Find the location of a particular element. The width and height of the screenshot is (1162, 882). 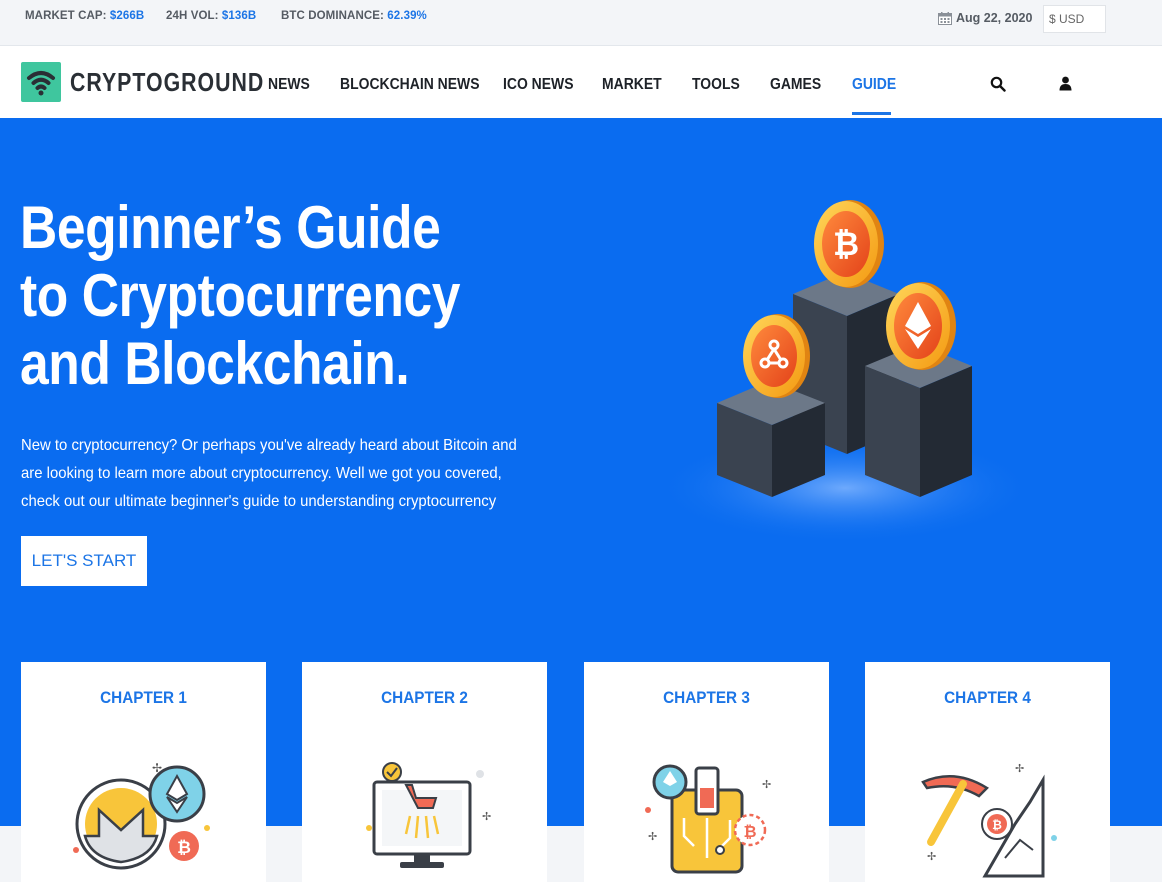

logo-text: CRYPTOGROUND is located at coordinates (167, 82).